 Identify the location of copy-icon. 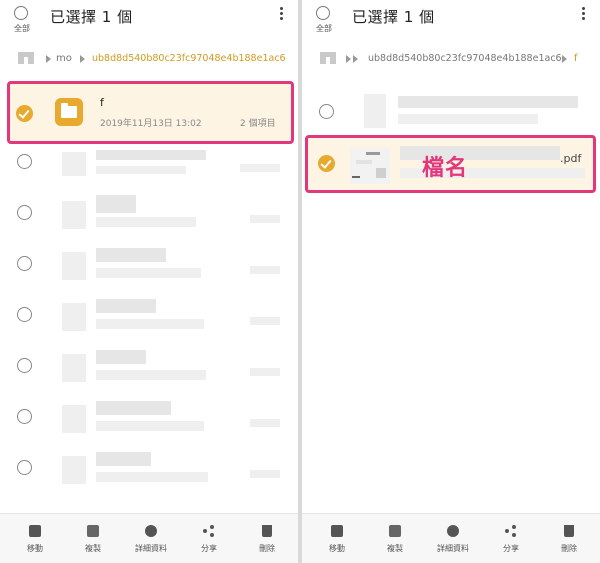
(395, 531).